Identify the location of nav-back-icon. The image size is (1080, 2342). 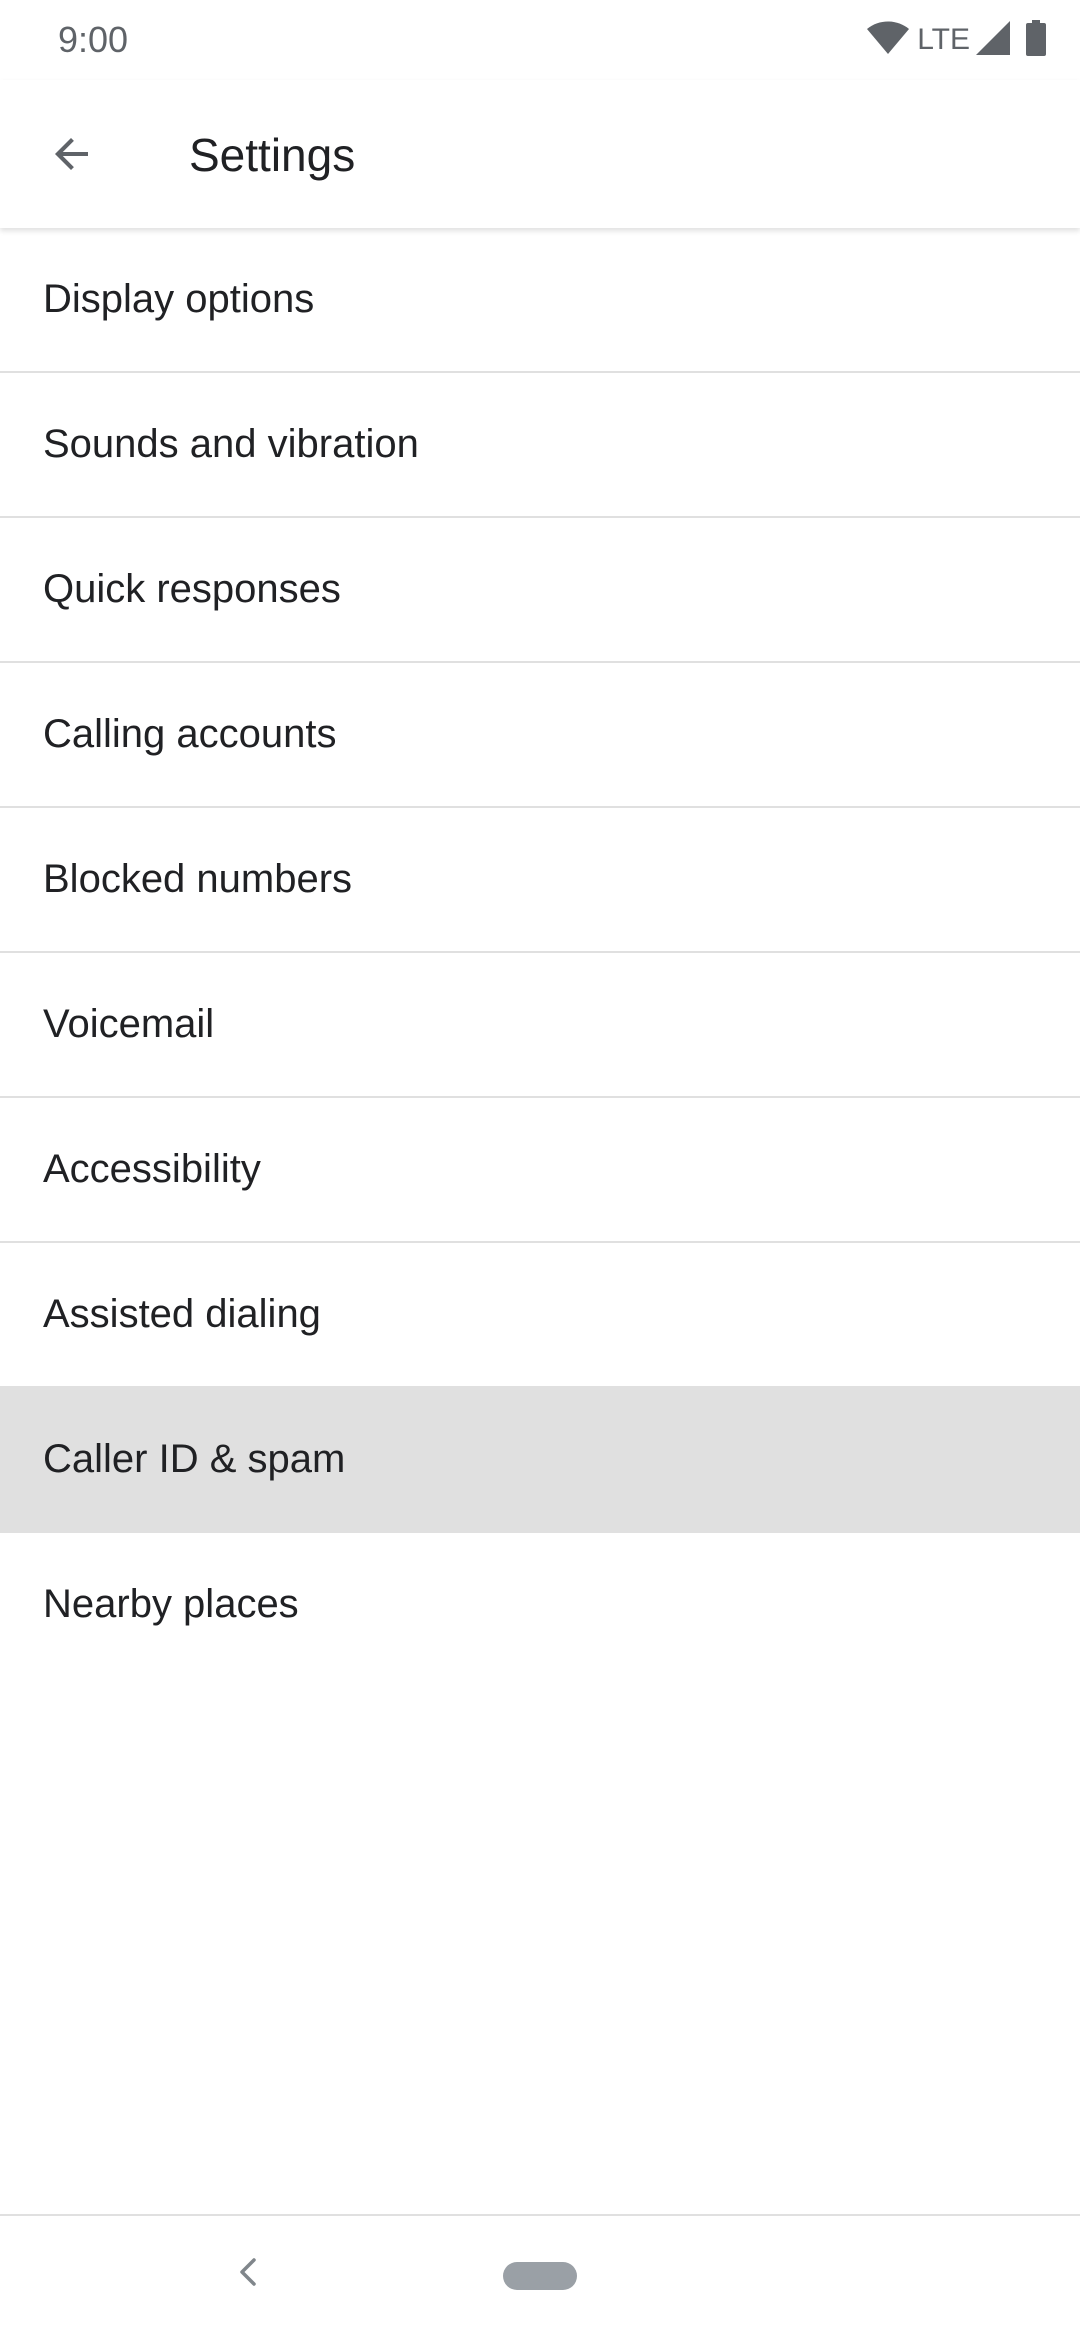
(248, 2274).